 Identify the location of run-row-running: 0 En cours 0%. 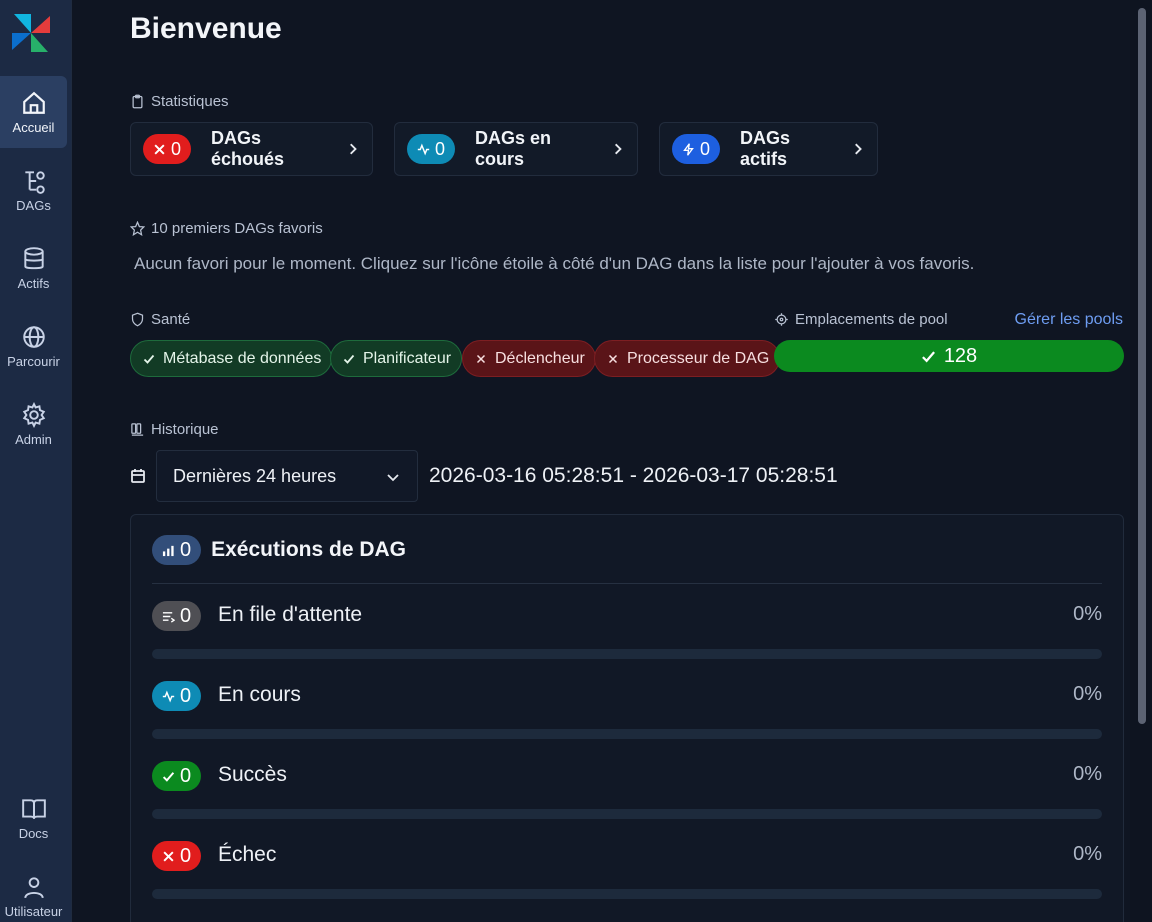
(627, 711).